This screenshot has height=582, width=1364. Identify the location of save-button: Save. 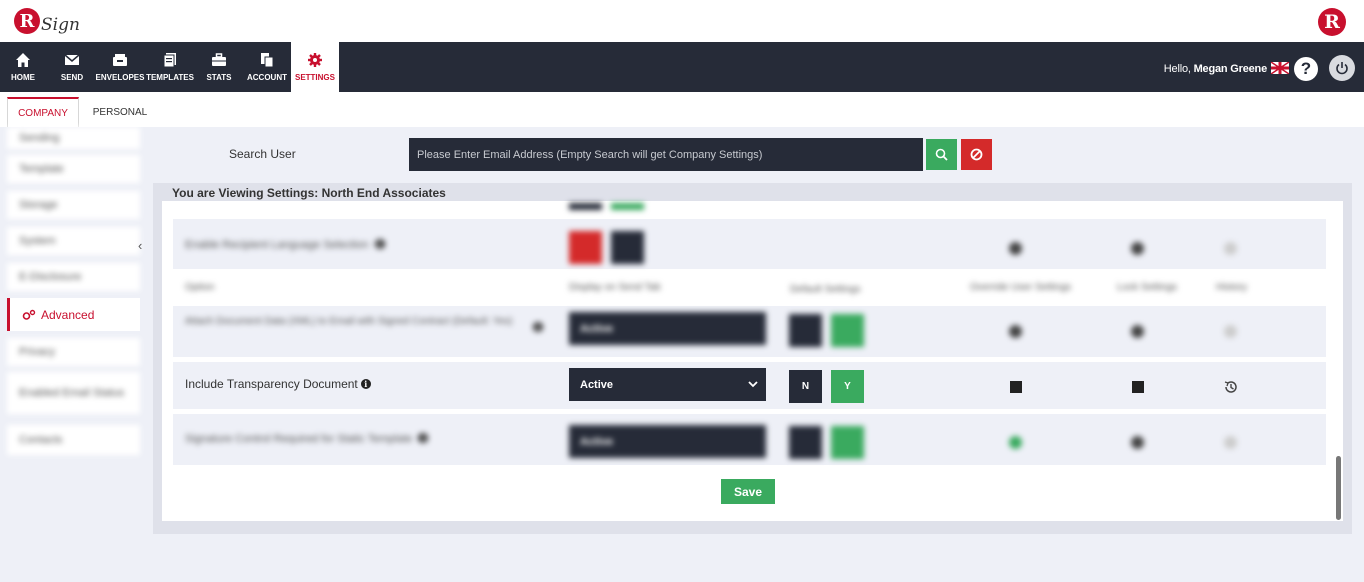
(748, 491).